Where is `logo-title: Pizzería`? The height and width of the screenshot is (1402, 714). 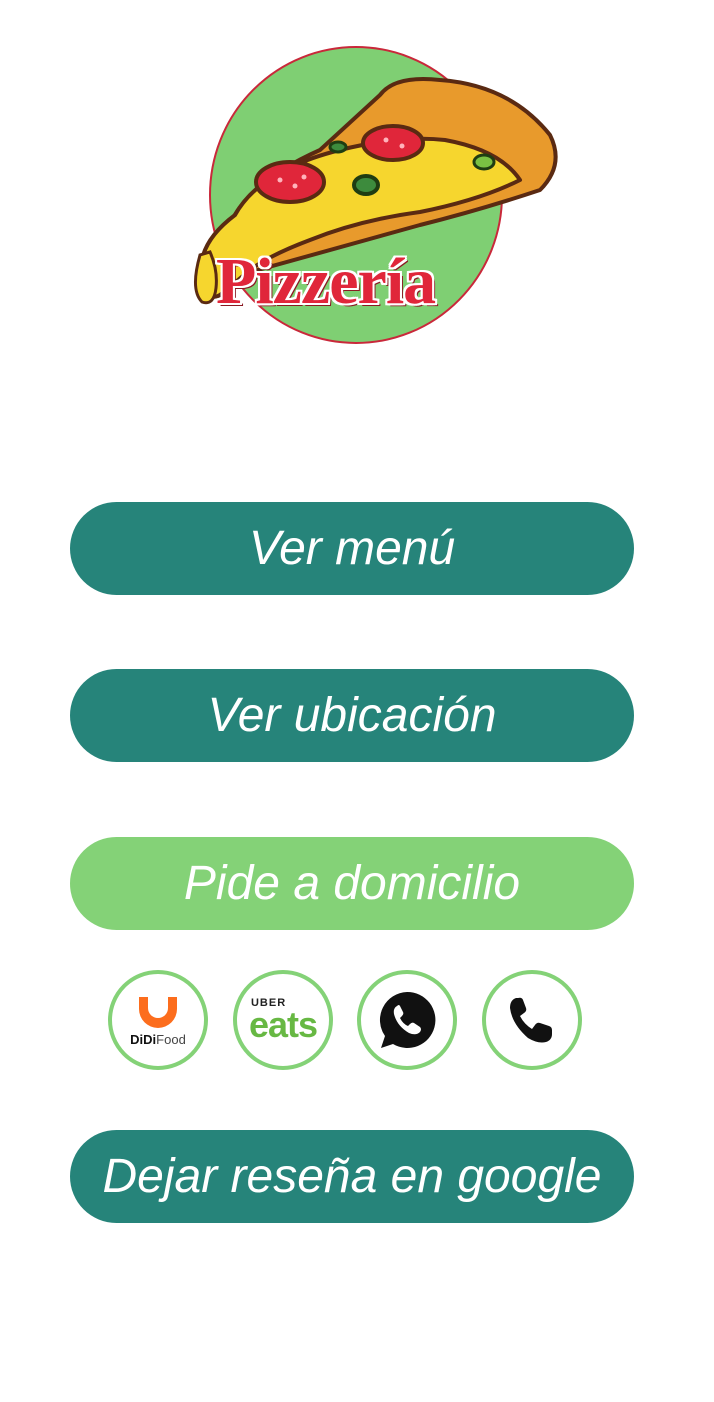 logo-title: Pizzería is located at coordinates (326, 281).